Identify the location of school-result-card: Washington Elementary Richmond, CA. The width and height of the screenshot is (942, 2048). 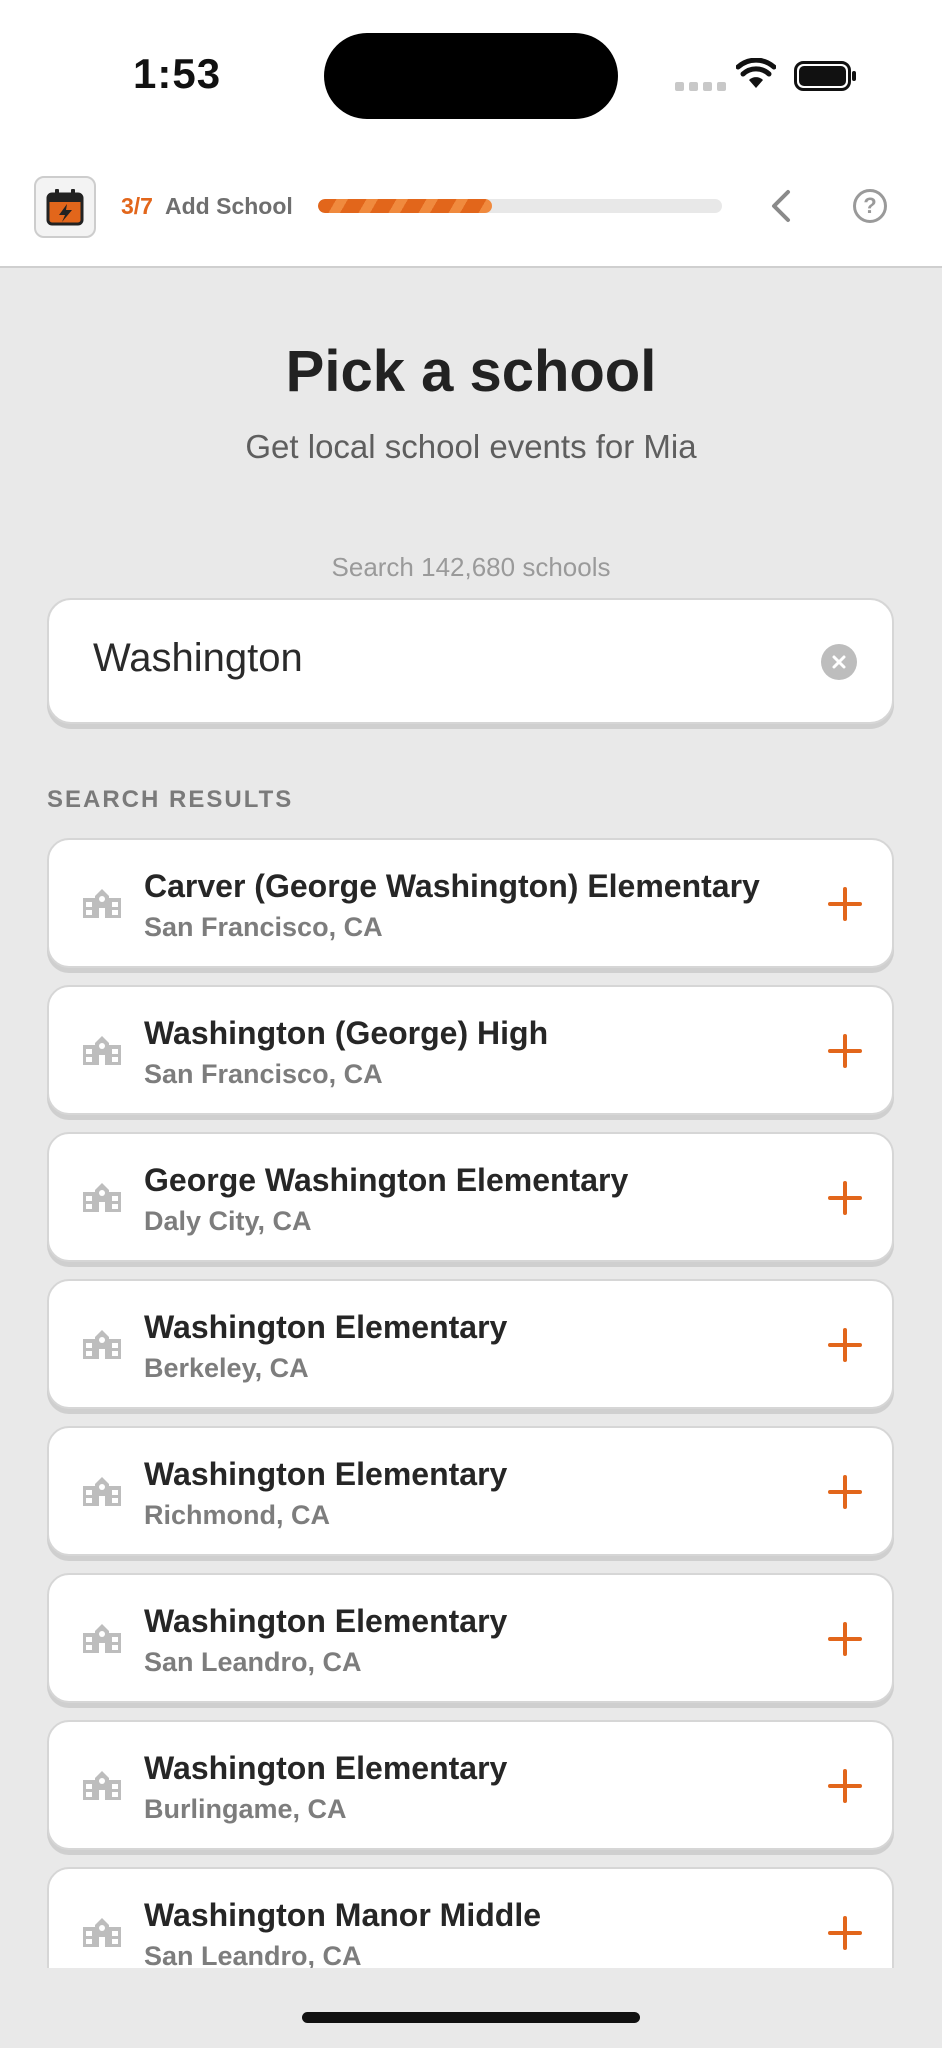
(470, 1491).